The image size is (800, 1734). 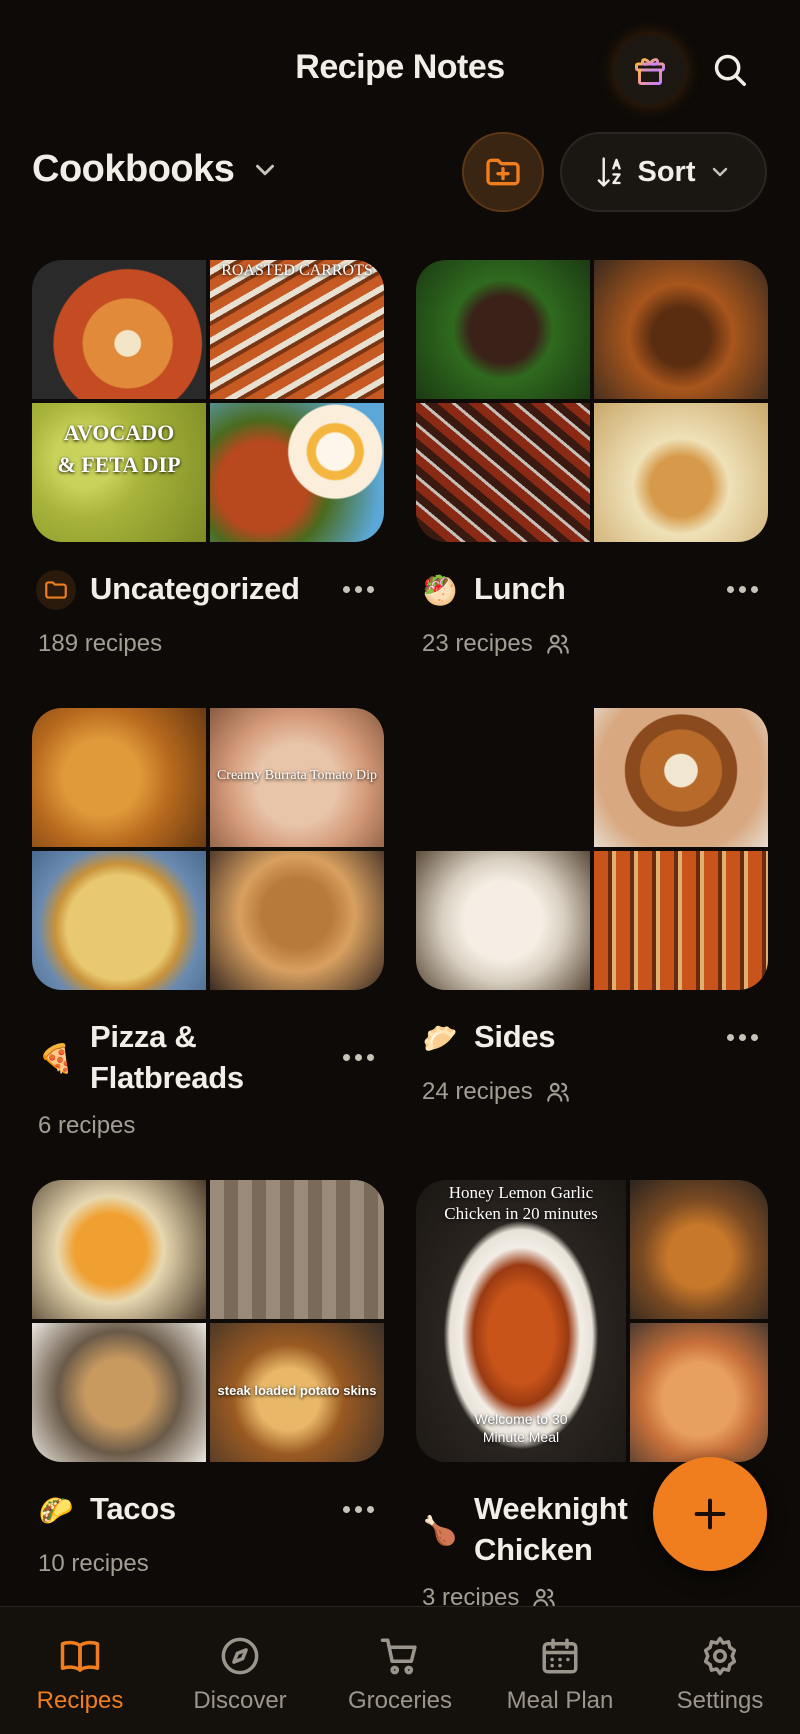 I want to click on cookbooks-dropdown: Cookbooks, so click(x=156, y=169).